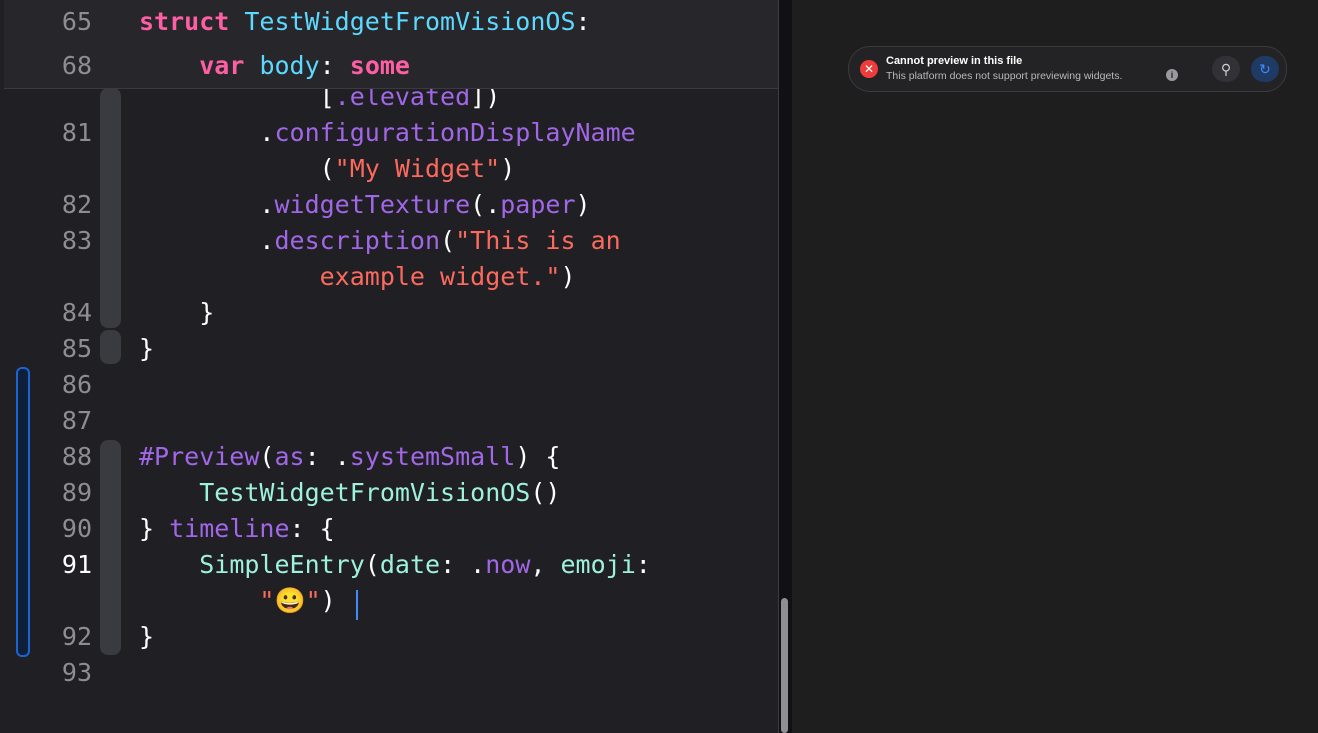 The width and height of the screenshot is (1318, 733). I want to click on code-text: .configurationDisplayName, so click(387, 133).